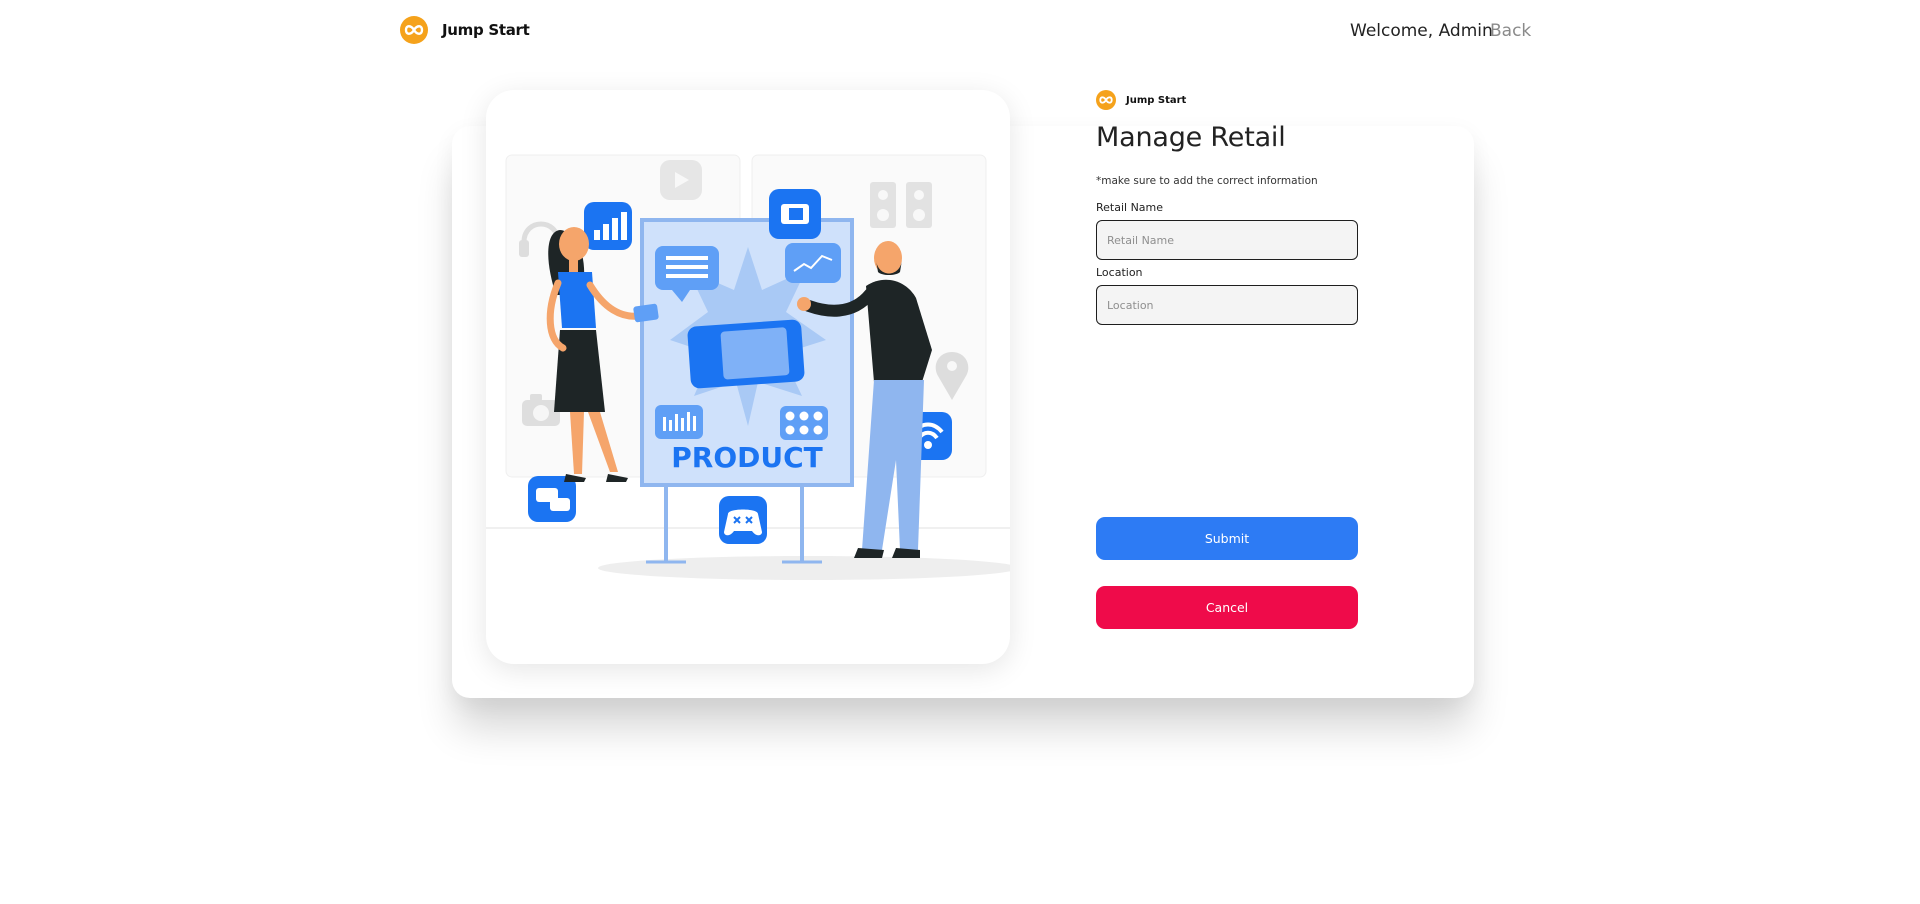  What do you see at coordinates (1510, 31) in the screenshot?
I see `back-link: Back` at bounding box center [1510, 31].